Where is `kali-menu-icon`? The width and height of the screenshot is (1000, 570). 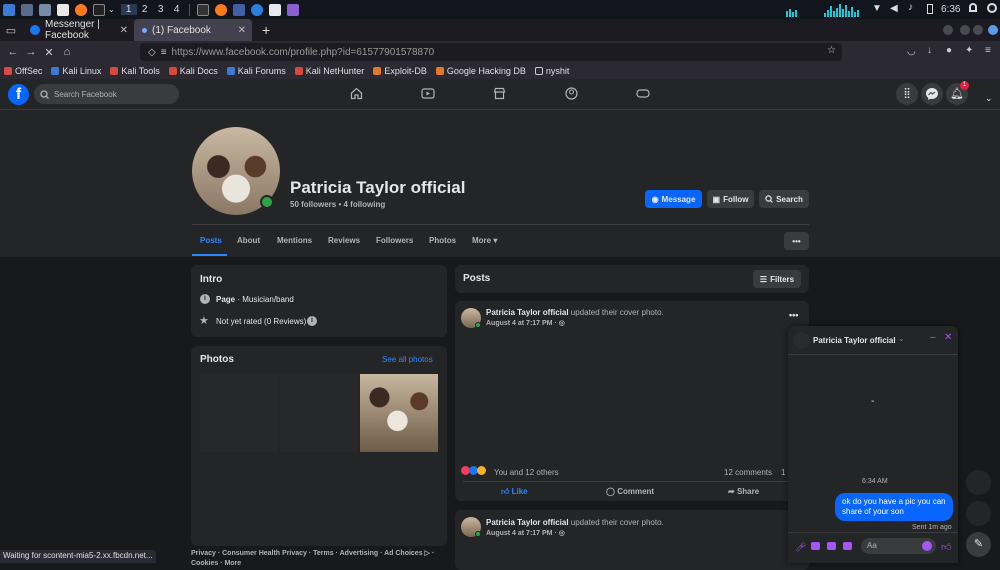 kali-menu-icon is located at coordinates (9, 9).